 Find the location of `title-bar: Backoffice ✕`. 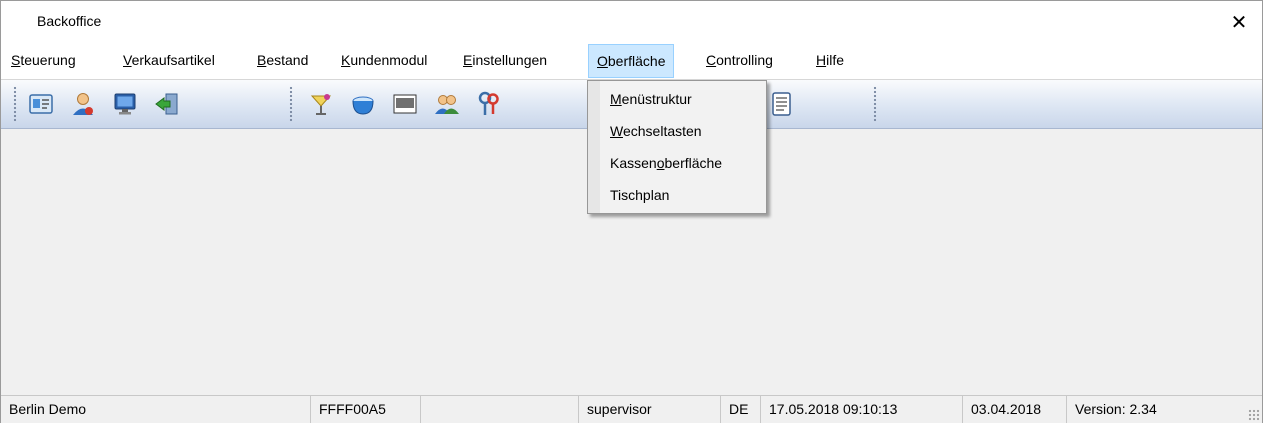

title-bar: Backoffice ✕ is located at coordinates (631, 22).